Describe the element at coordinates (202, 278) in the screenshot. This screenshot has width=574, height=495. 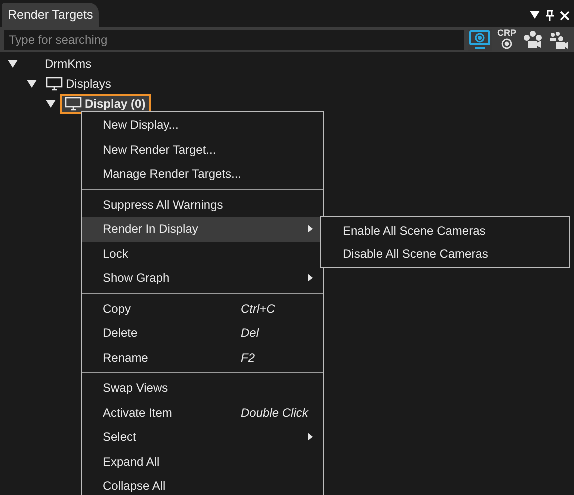
I see `menu-item: Show Graph` at that location.